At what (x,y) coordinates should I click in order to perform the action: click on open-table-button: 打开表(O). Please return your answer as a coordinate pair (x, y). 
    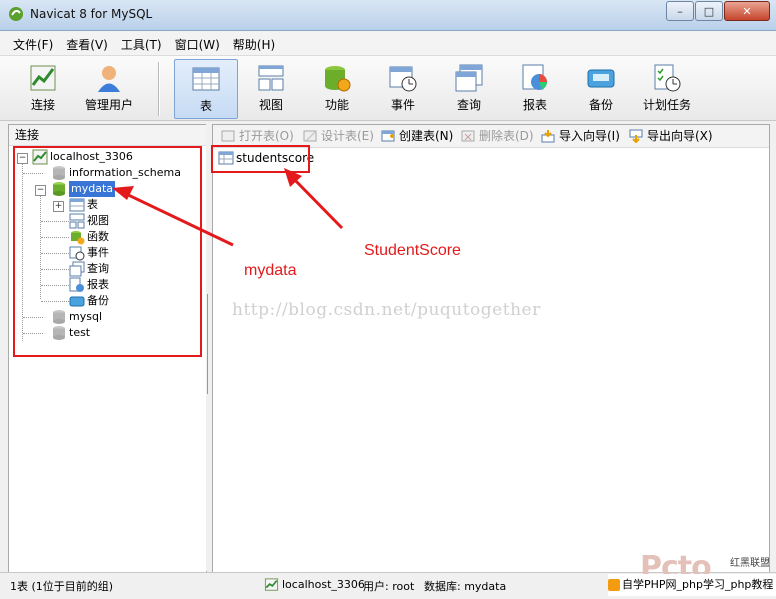
    Looking at the image, I should click on (257, 136).